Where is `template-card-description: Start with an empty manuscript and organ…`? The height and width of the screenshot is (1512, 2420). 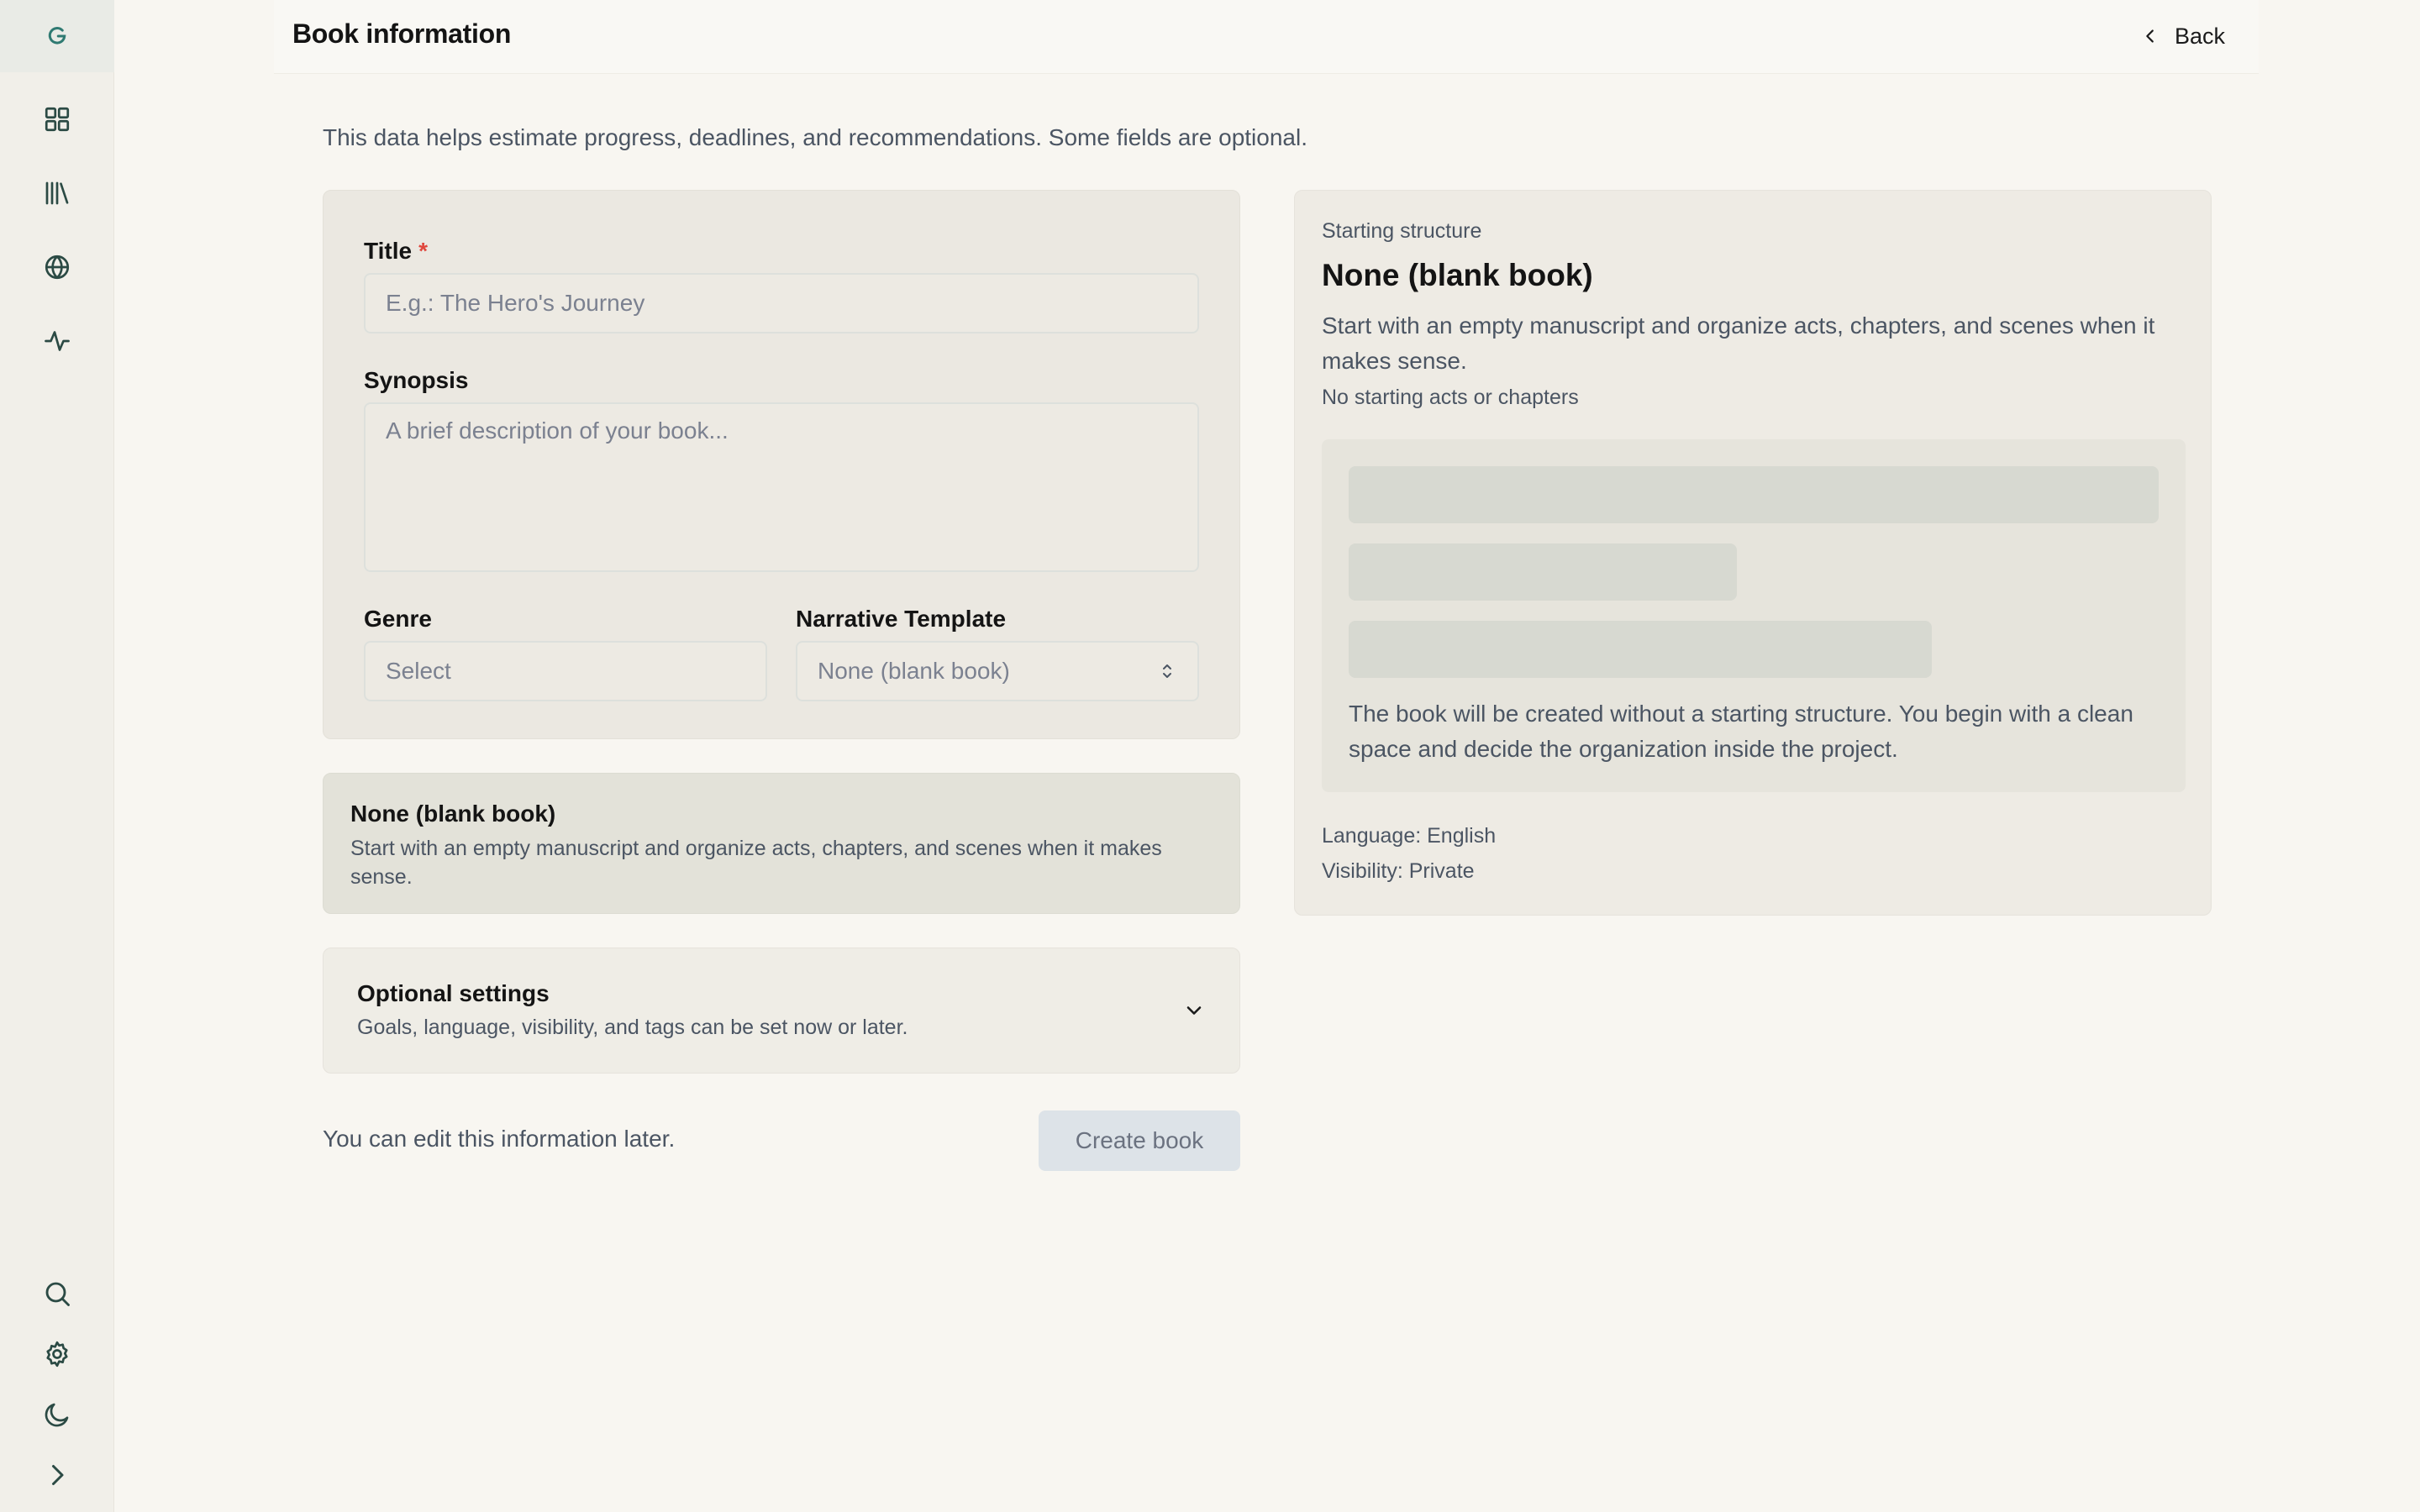 template-card-description: Start with an empty manuscript and organ… is located at coordinates (756, 863).